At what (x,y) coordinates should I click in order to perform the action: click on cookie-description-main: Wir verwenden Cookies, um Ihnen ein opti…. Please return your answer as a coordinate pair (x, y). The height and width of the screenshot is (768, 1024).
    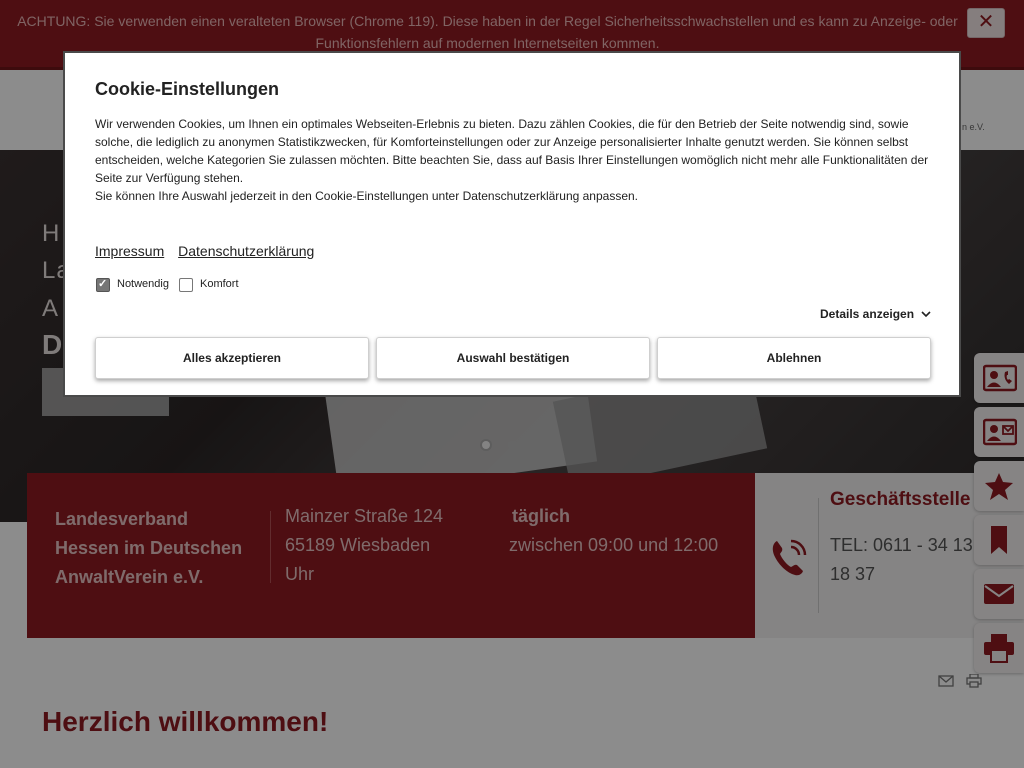
    Looking at the image, I should click on (512, 151).